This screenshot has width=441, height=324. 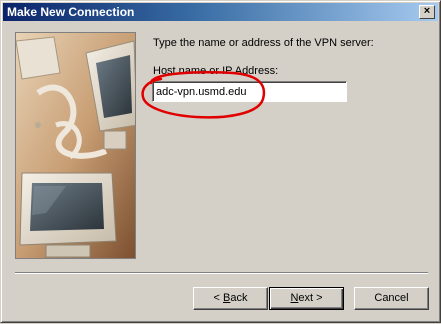 What do you see at coordinates (220, 12) in the screenshot?
I see `title-bar: Make New Connection ×` at bounding box center [220, 12].